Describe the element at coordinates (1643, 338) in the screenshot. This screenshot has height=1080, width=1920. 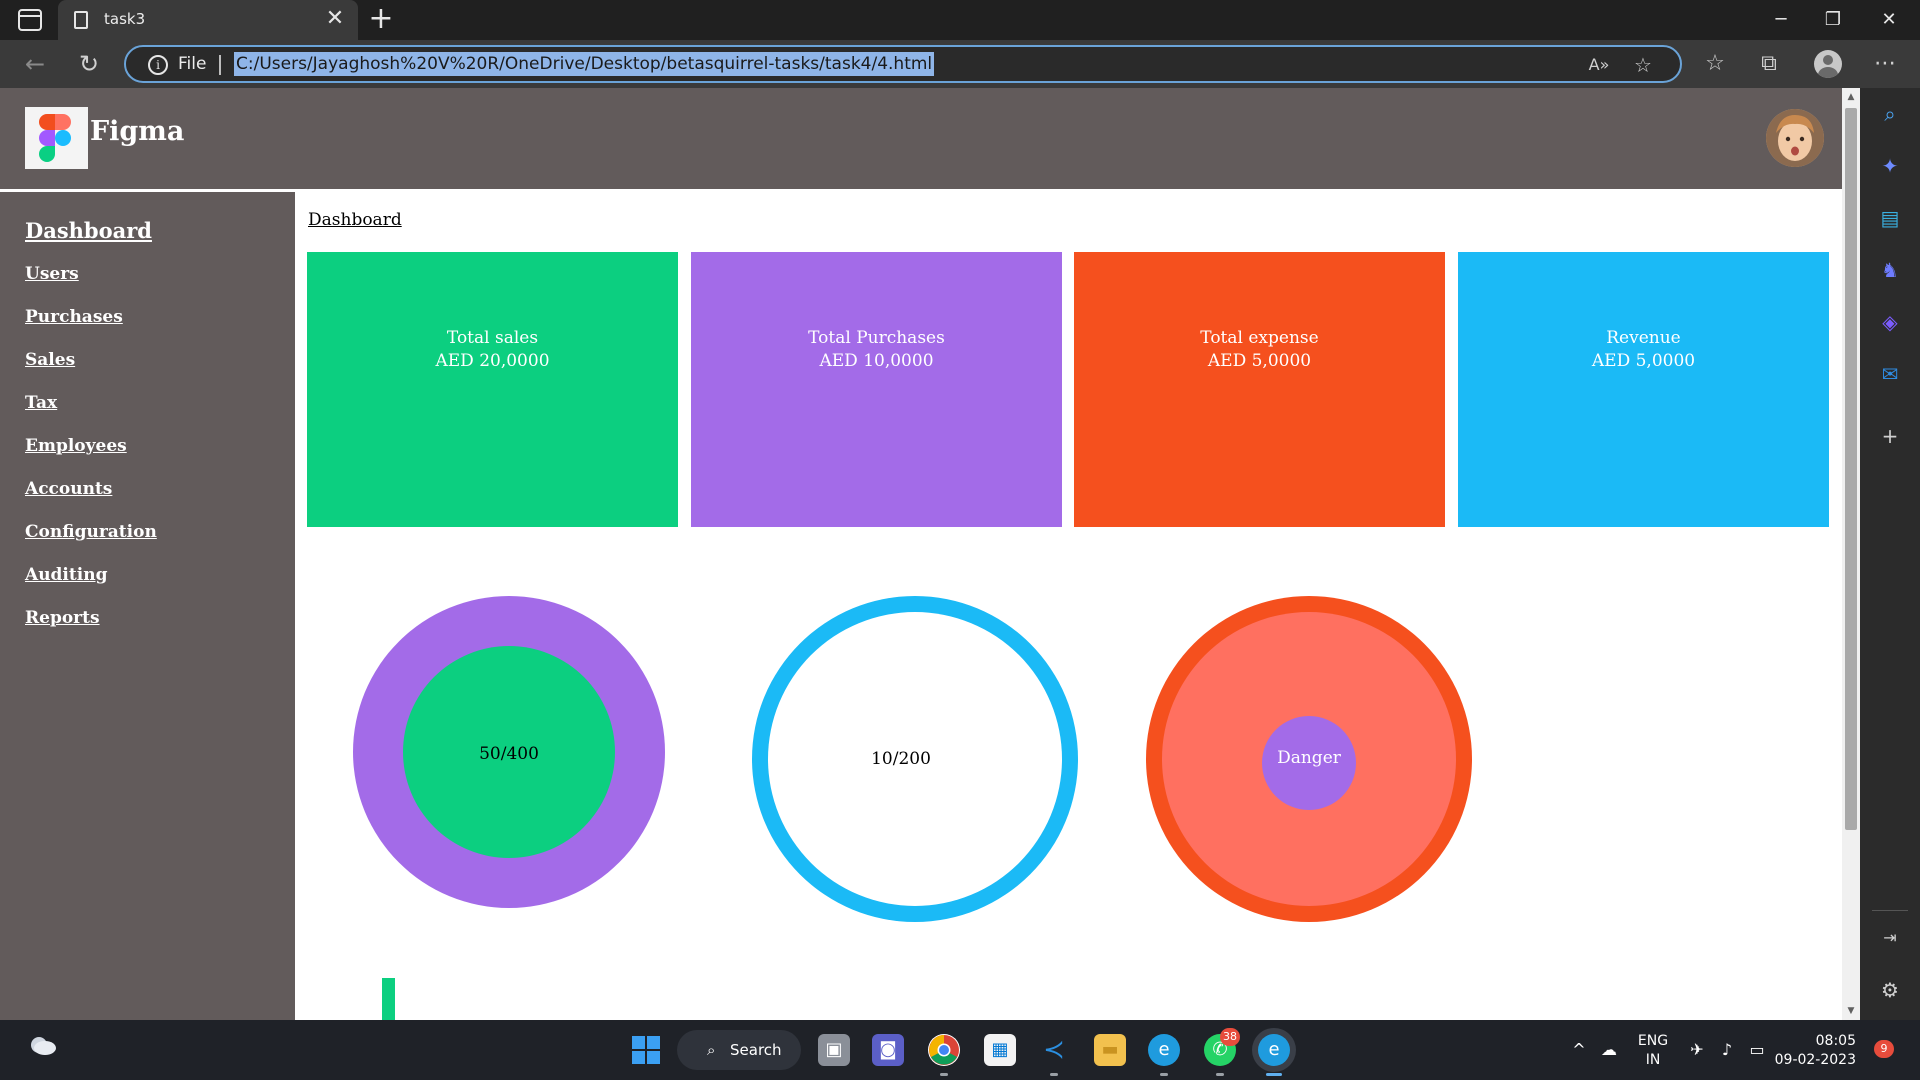
I see `card-title: Revenue` at that location.